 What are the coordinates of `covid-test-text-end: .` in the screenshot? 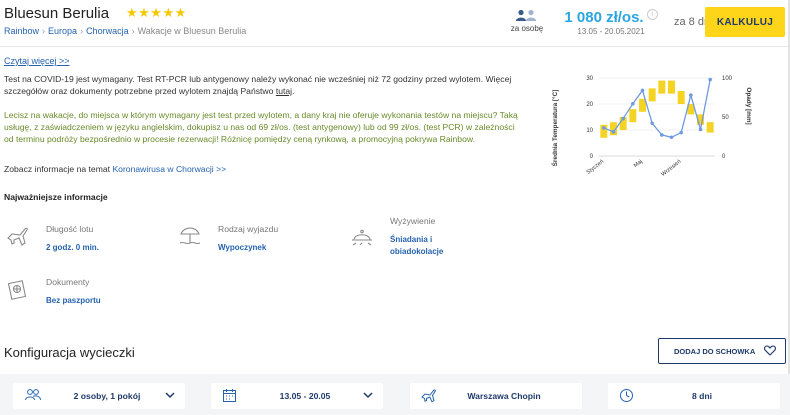 It's located at (293, 91).